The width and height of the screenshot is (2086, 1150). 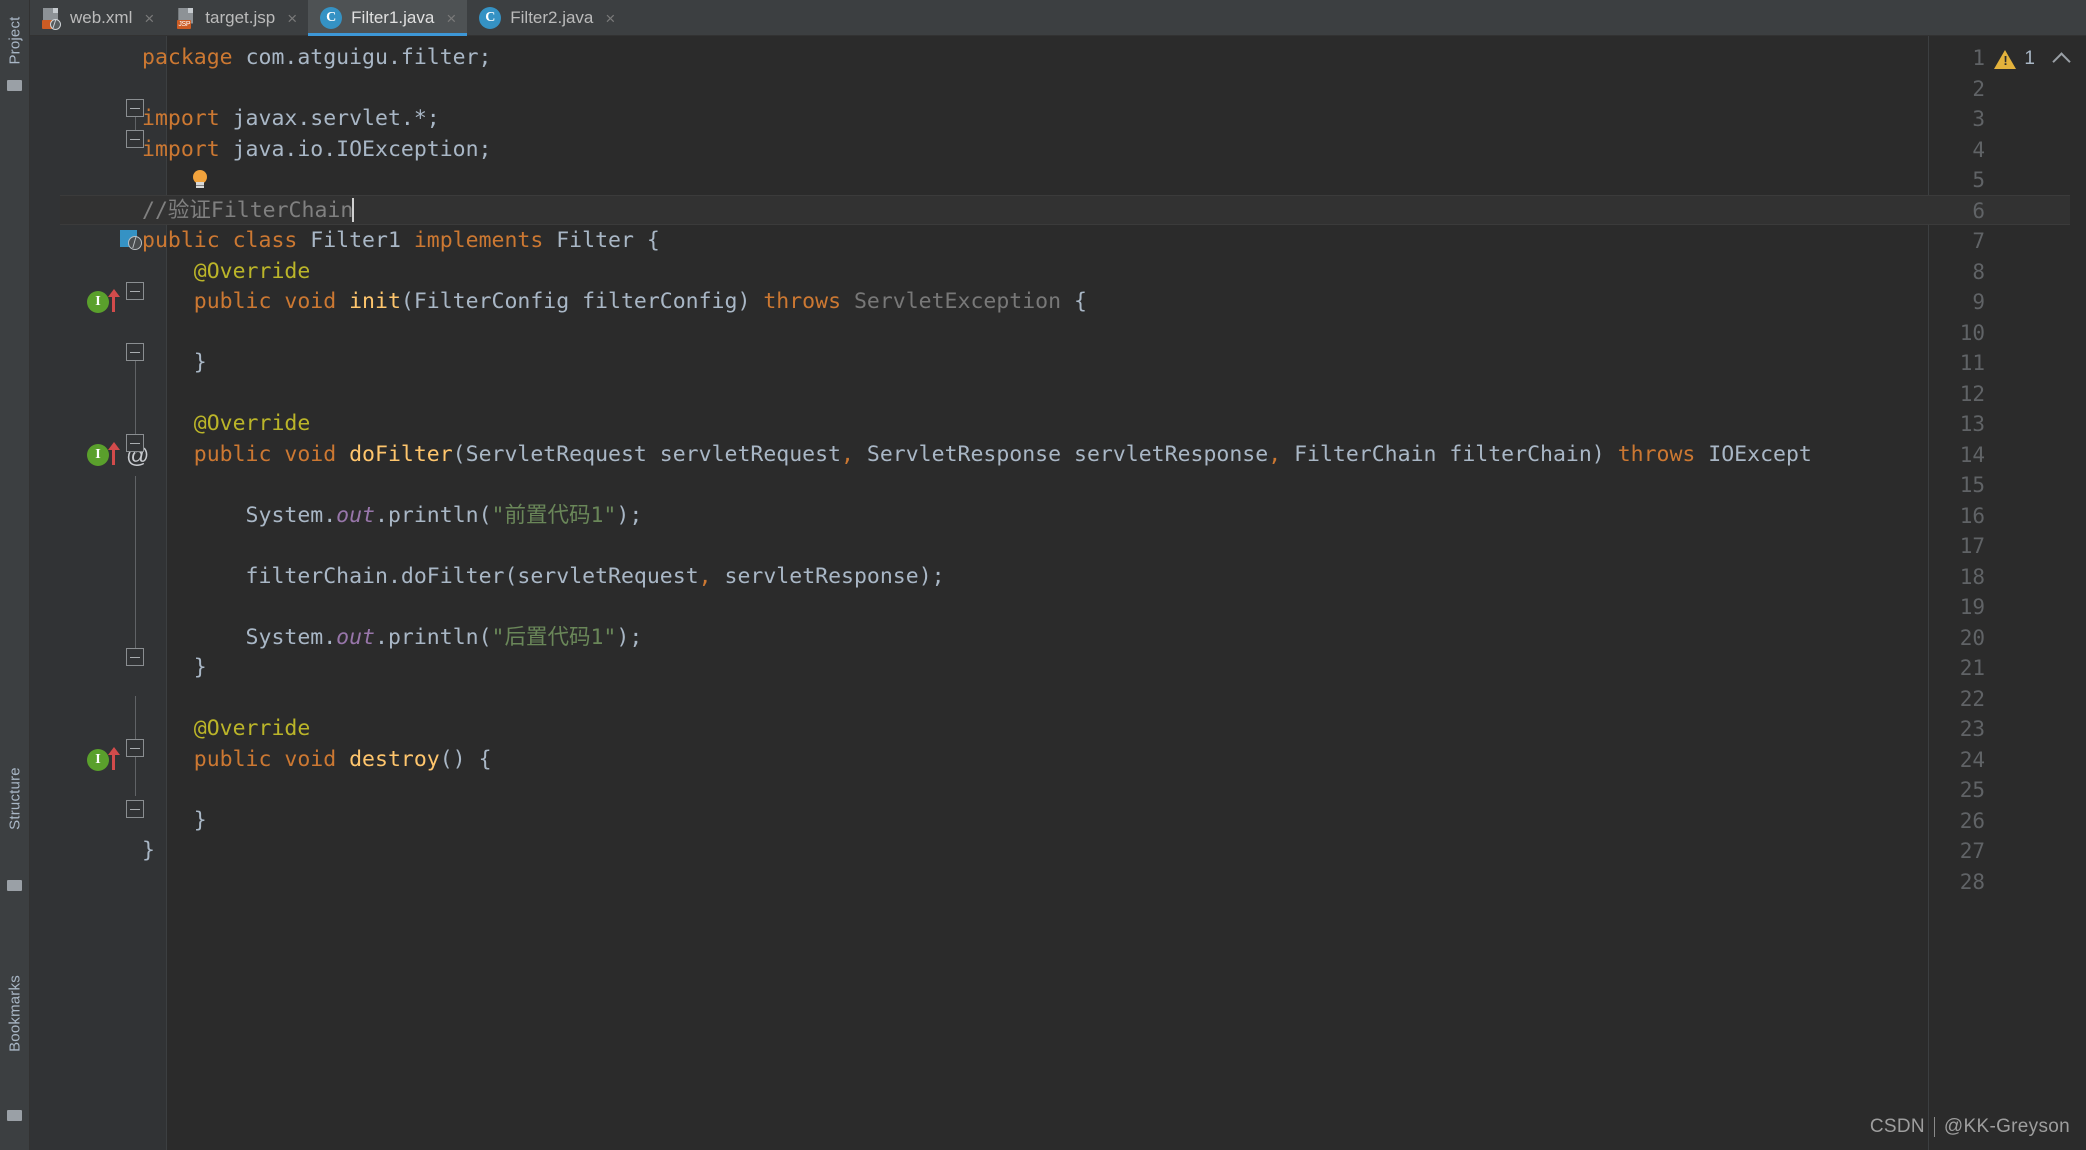 What do you see at coordinates (808, 301) in the screenshot?
I see `code-token: throws` at bounding box center [808, 301].